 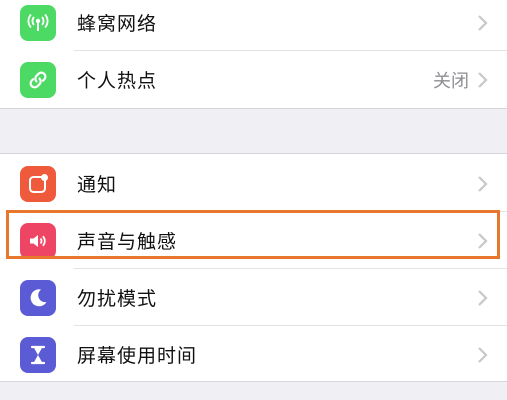 What do you see at coordinates (38, 354) in the screenshot?
I see `hourglass-icon` at bounding box center [38, 354].